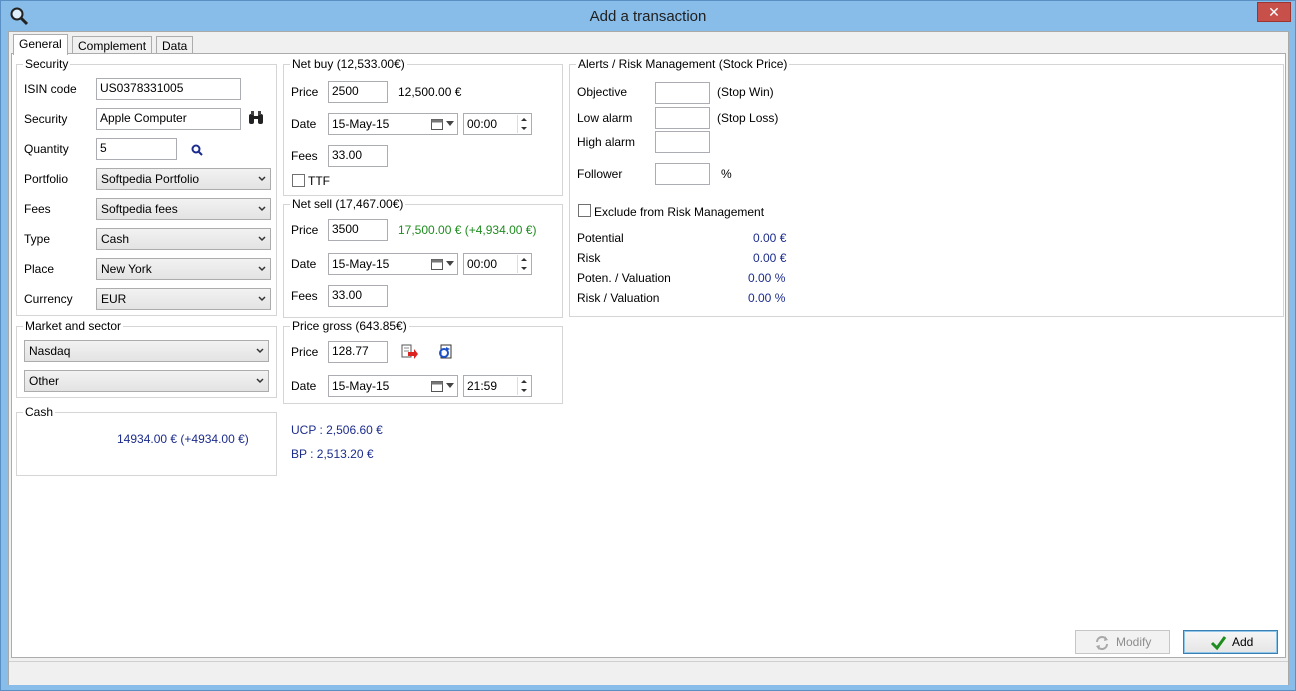  Describe the element at coordinates (361, 124) in the screenshot. I see `net-buy-date-value: 15-May-15` at that location.